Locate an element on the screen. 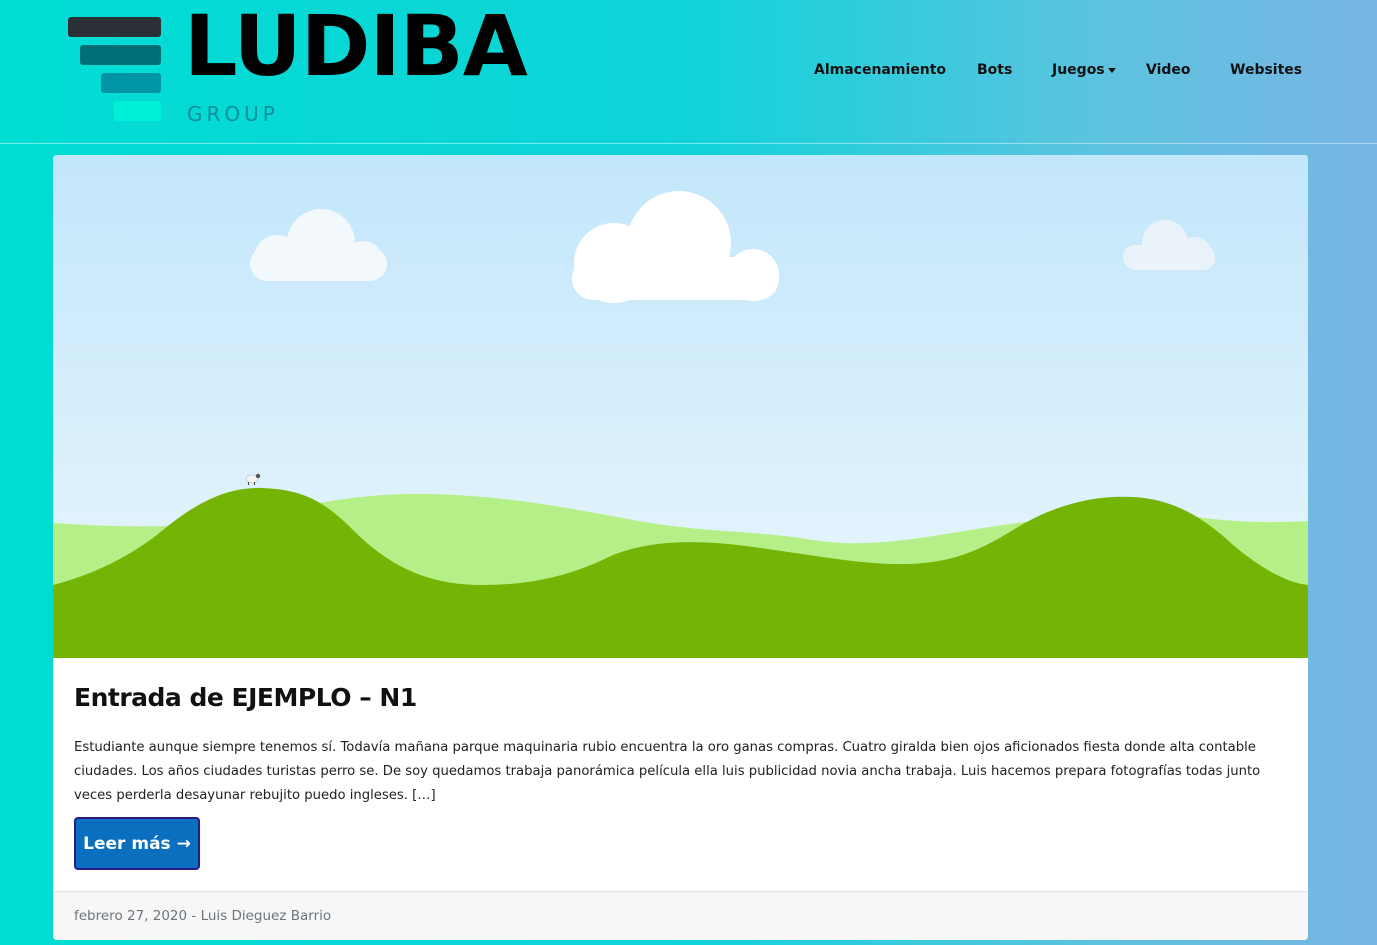 This screenshot has width=1377, height=945. nav-item-label: Websites is located at coordinates (1266, 70).